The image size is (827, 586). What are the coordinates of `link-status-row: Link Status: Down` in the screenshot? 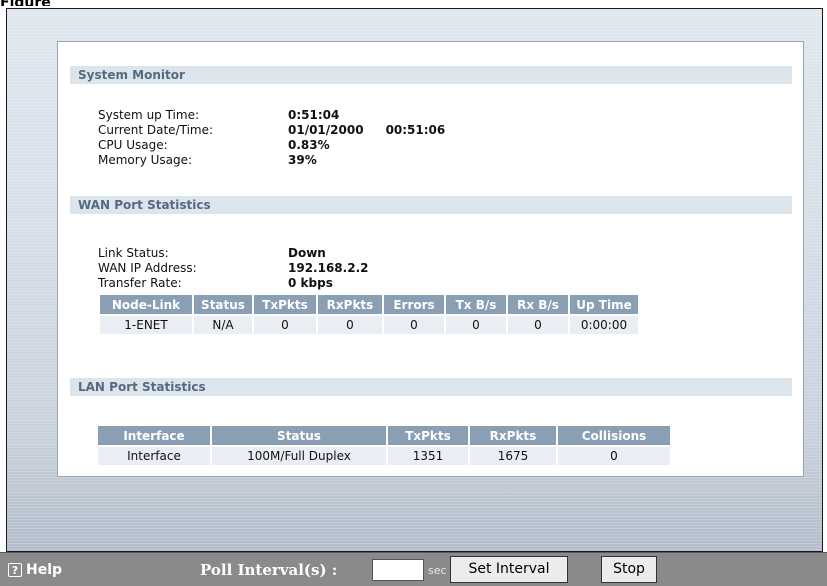 It's located at (212, 253).